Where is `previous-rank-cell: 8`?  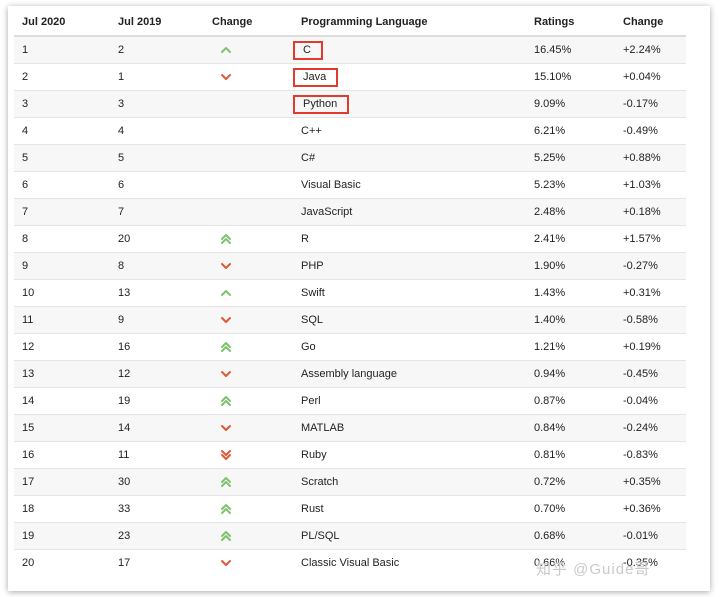 previous-rank-cell: 8 is located at coordinates (157, 266).